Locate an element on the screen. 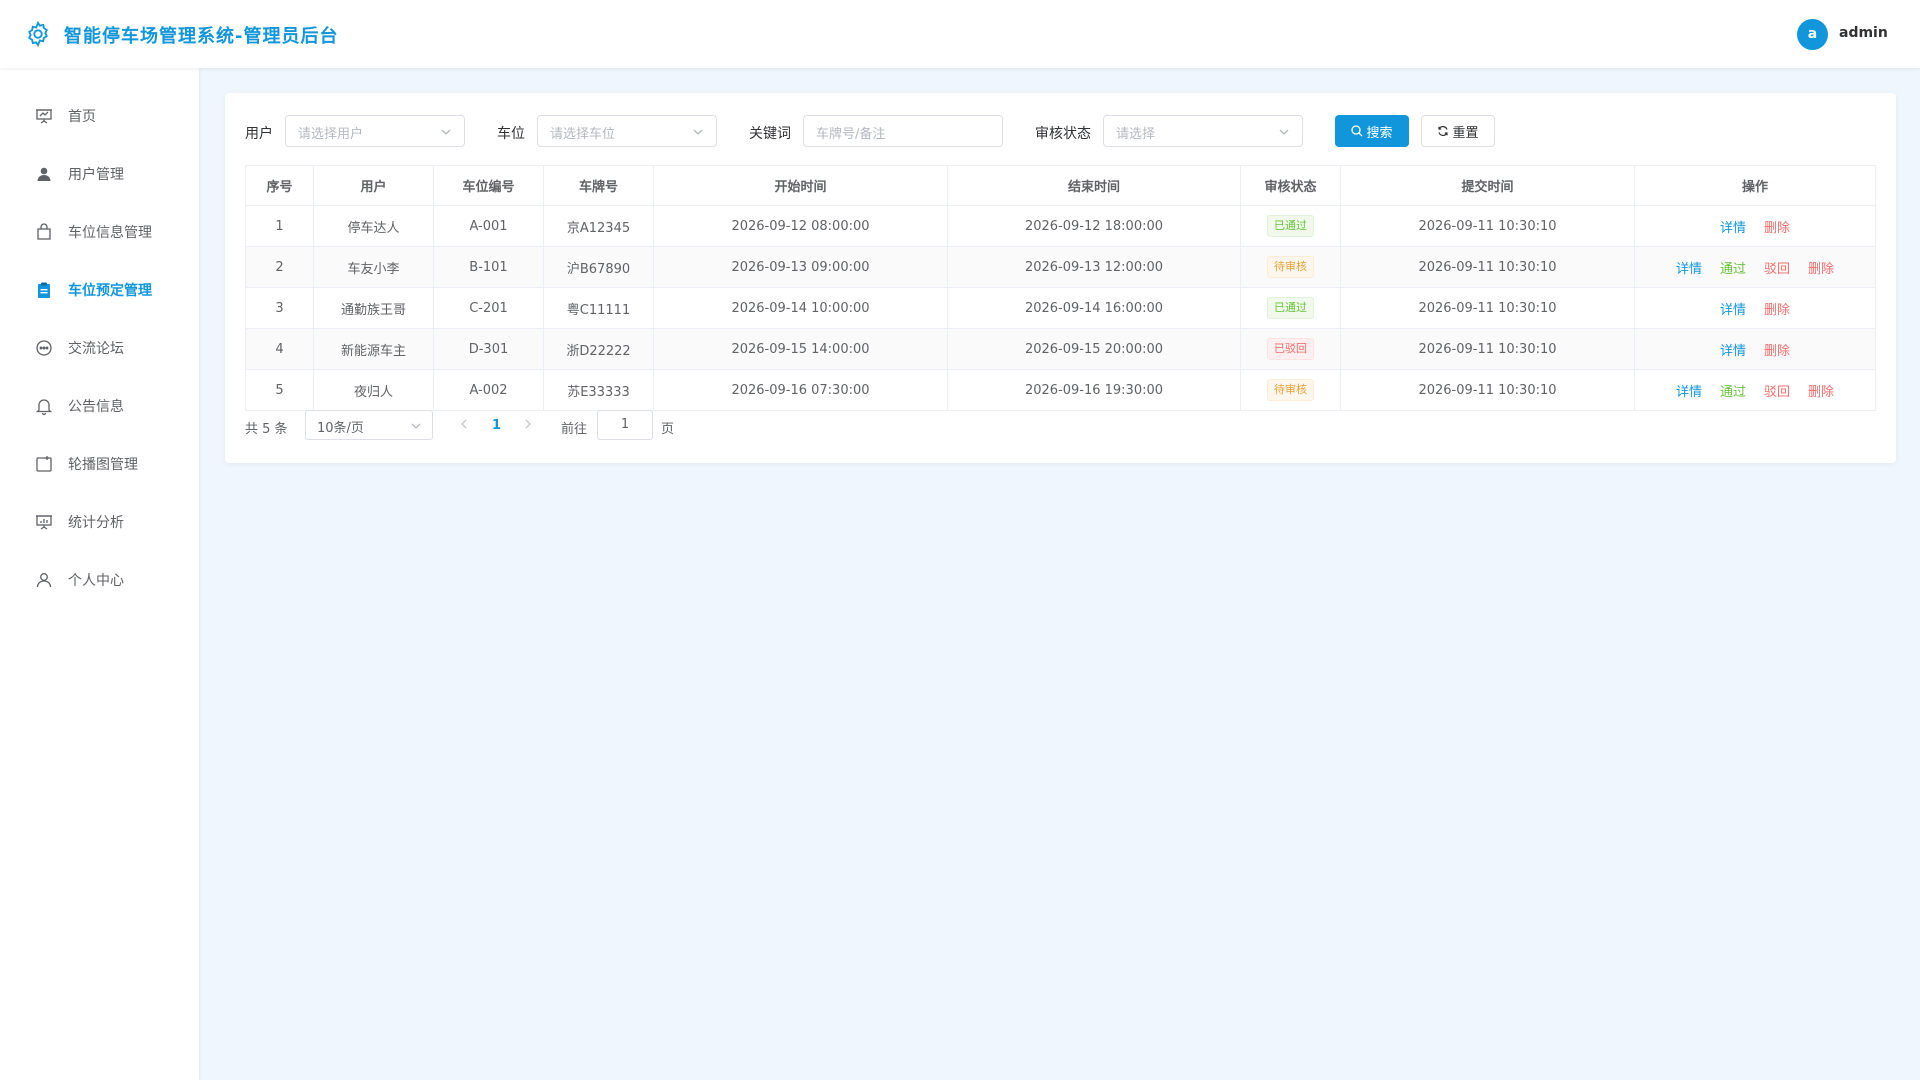 This screenshot has width=1920, height=1080. refresh-icon is located at coordinates (1443, 131).